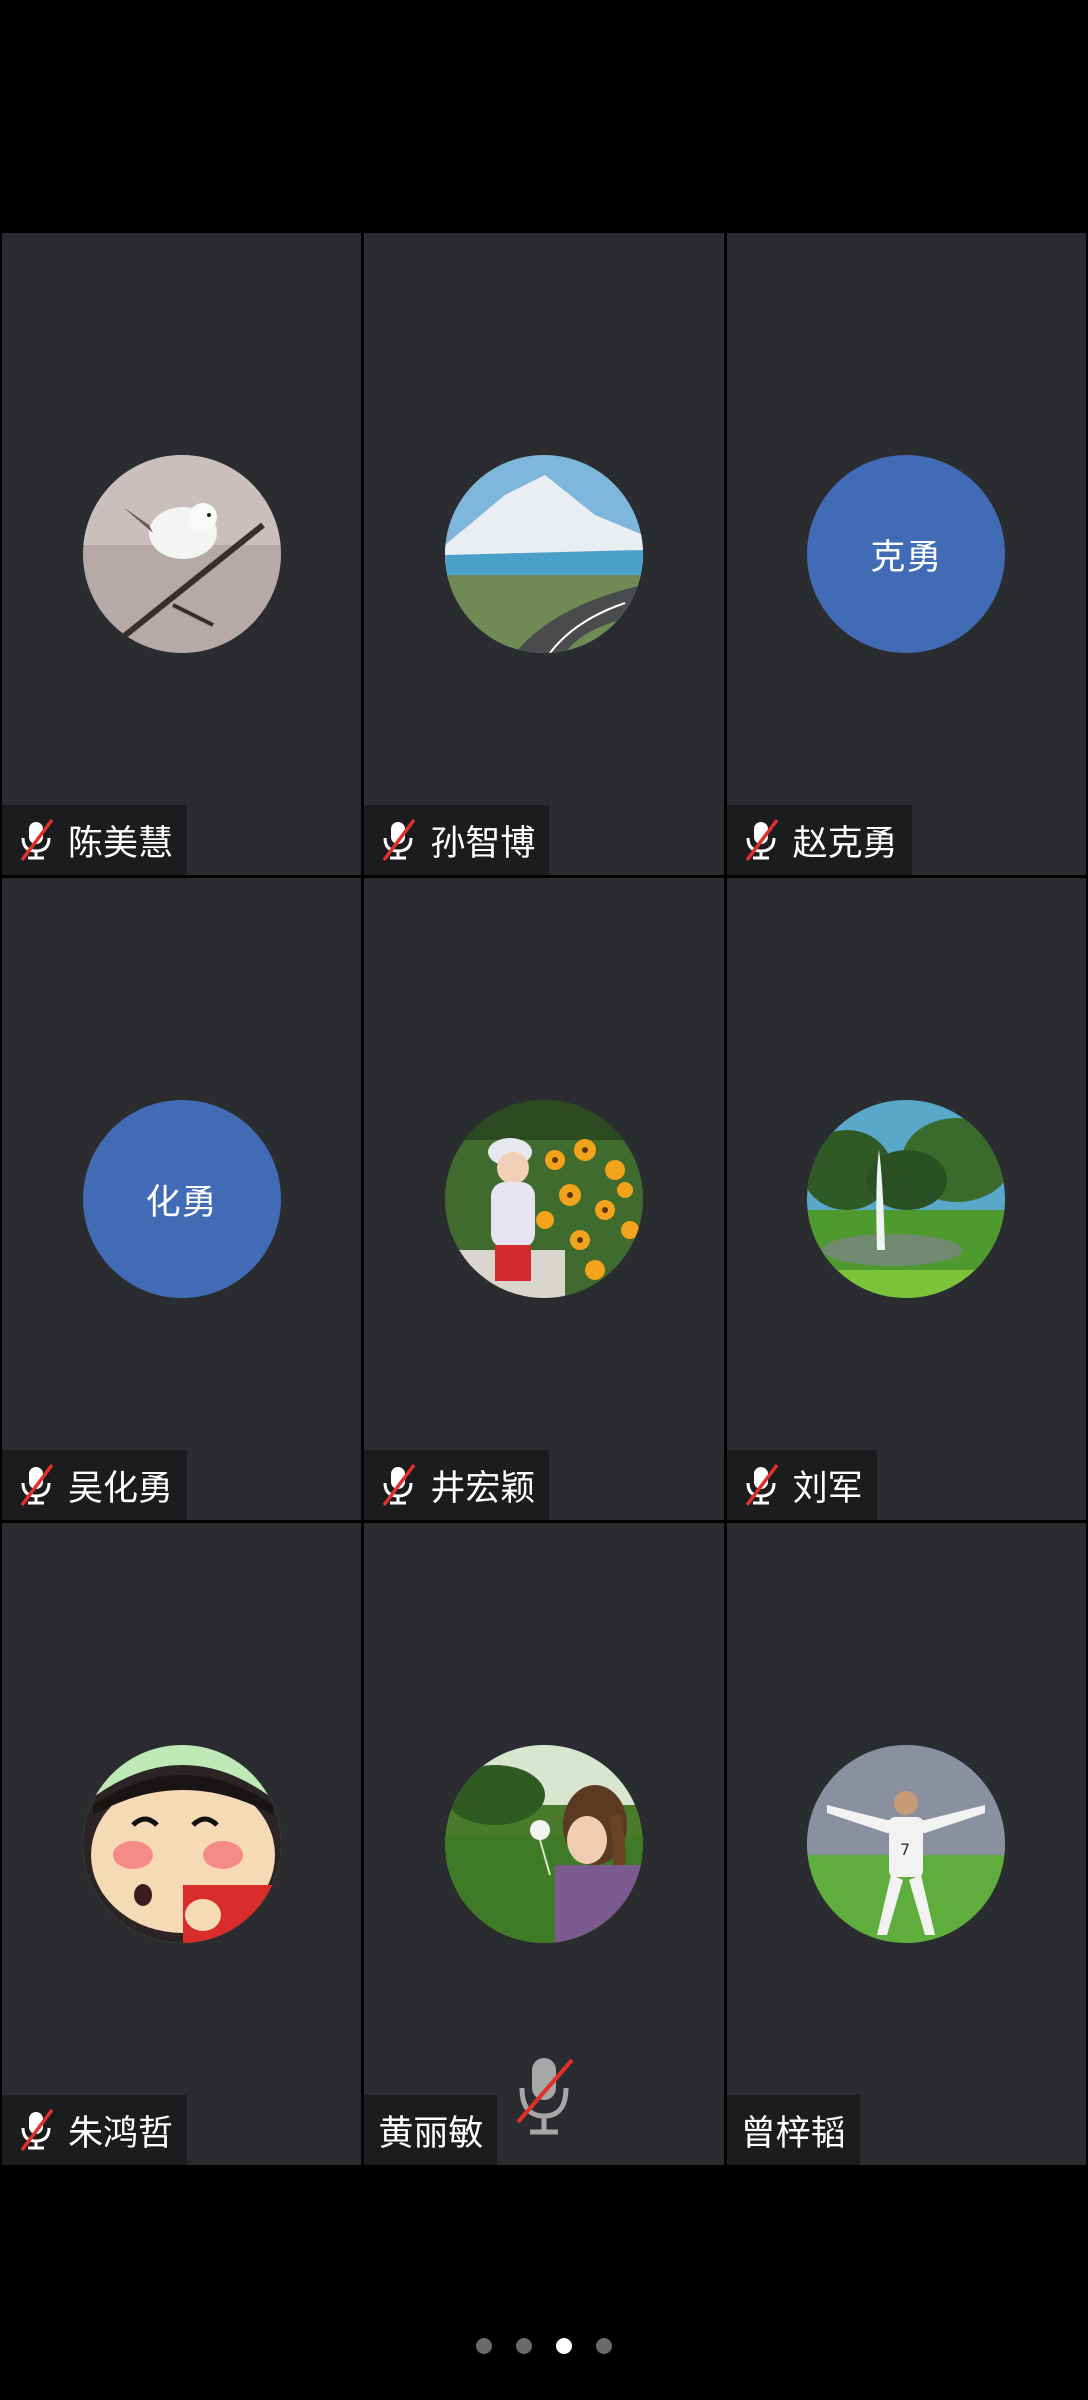  I want to click on name-chip: 孙智博, so click(457, 840).